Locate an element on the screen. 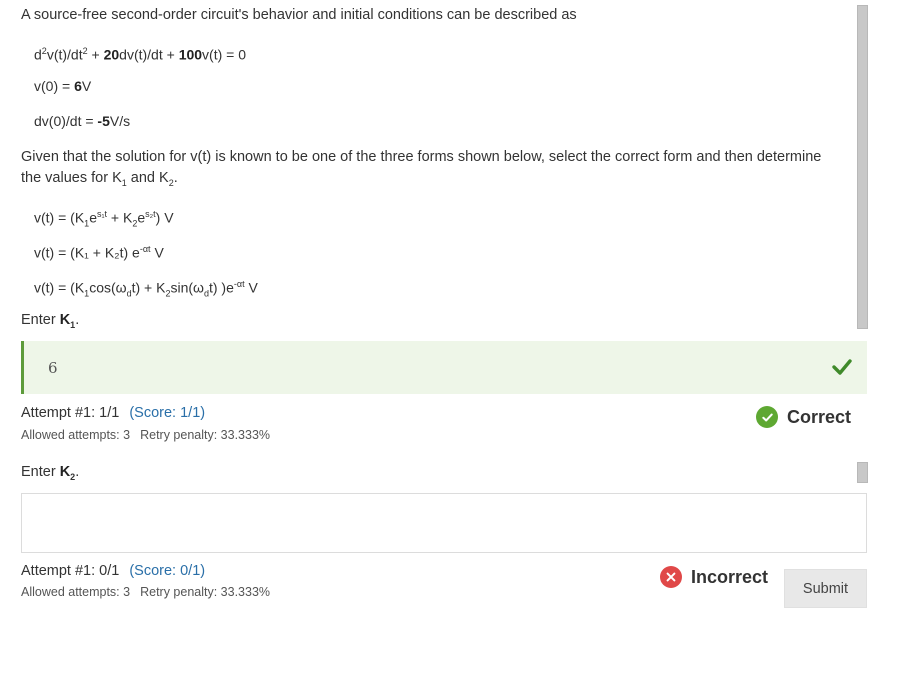 Image resolution: width=903 pixels, height=685 pixels. k1-answer-field: 6 is located at coordinates (444, 367).